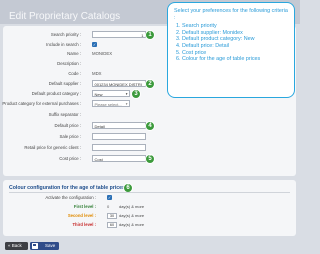  I want to click on retail-price-input, so click(119, 147).